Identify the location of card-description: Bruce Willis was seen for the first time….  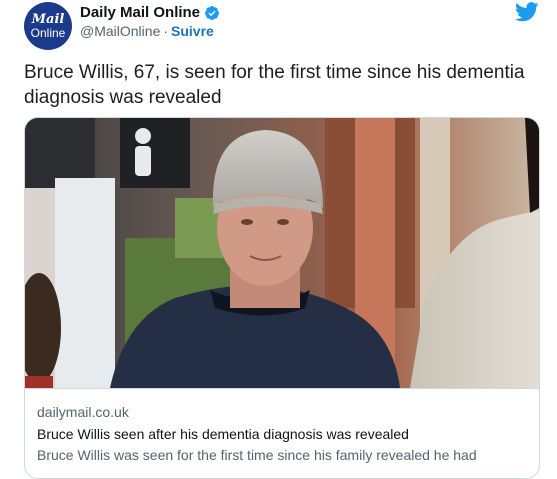
(257, 455).